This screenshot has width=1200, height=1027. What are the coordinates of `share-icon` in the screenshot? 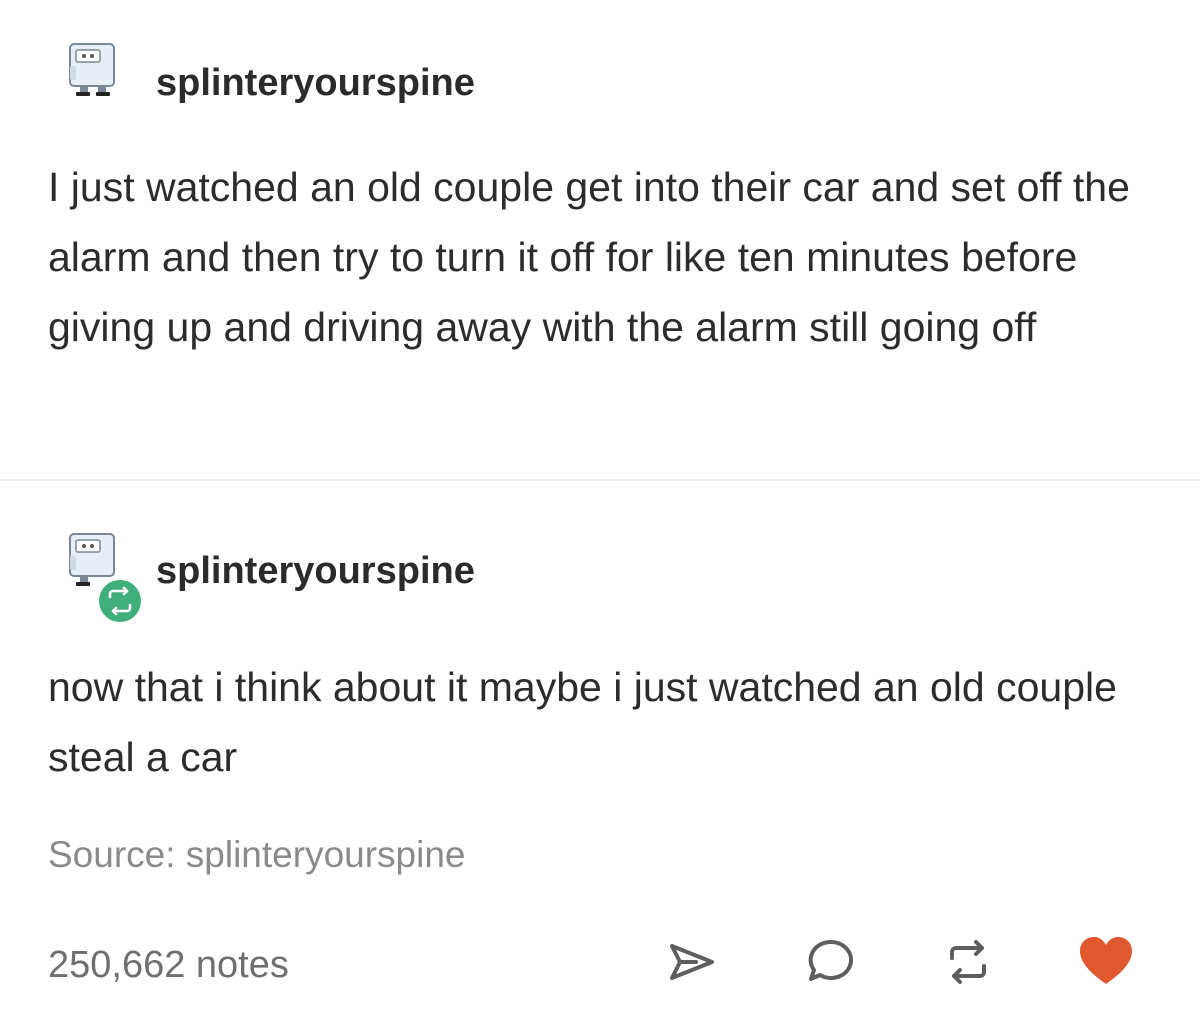 It's located at (692, 962).